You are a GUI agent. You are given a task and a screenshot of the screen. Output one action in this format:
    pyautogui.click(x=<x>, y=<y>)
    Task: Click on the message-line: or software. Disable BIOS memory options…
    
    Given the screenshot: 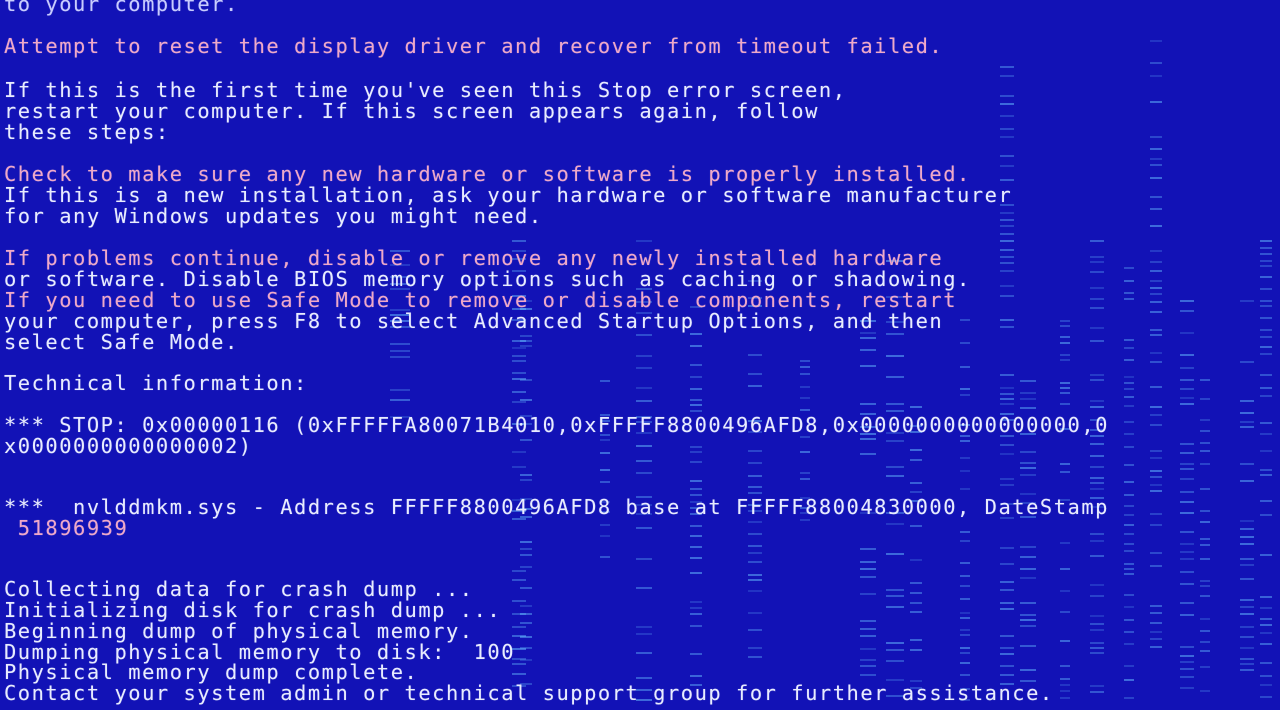 What is the action you would take?
    pyautogui.click(x=487, y=279)
    